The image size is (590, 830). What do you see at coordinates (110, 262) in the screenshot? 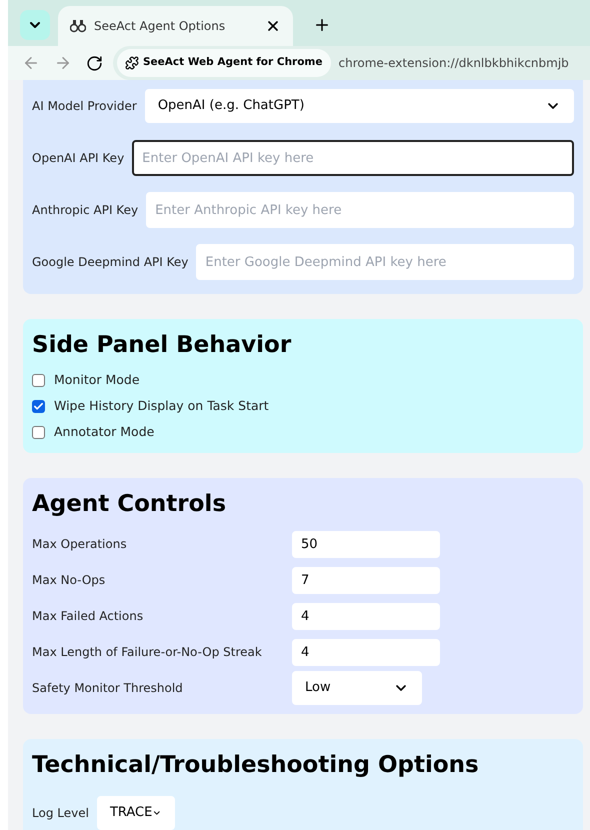
I see `field-label: Google Deepmind API Key` at bounding box center [110, 262].